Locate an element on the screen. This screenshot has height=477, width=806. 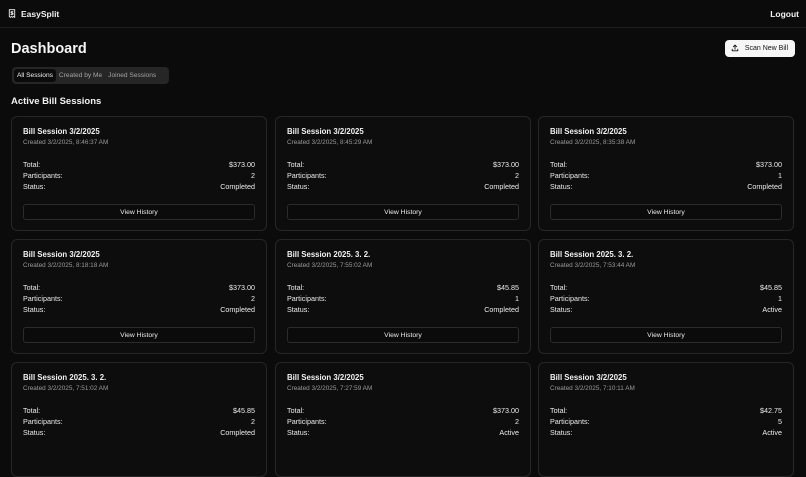
page-header: Dashboard Scan New Bill is located at coordinates (403, 48).